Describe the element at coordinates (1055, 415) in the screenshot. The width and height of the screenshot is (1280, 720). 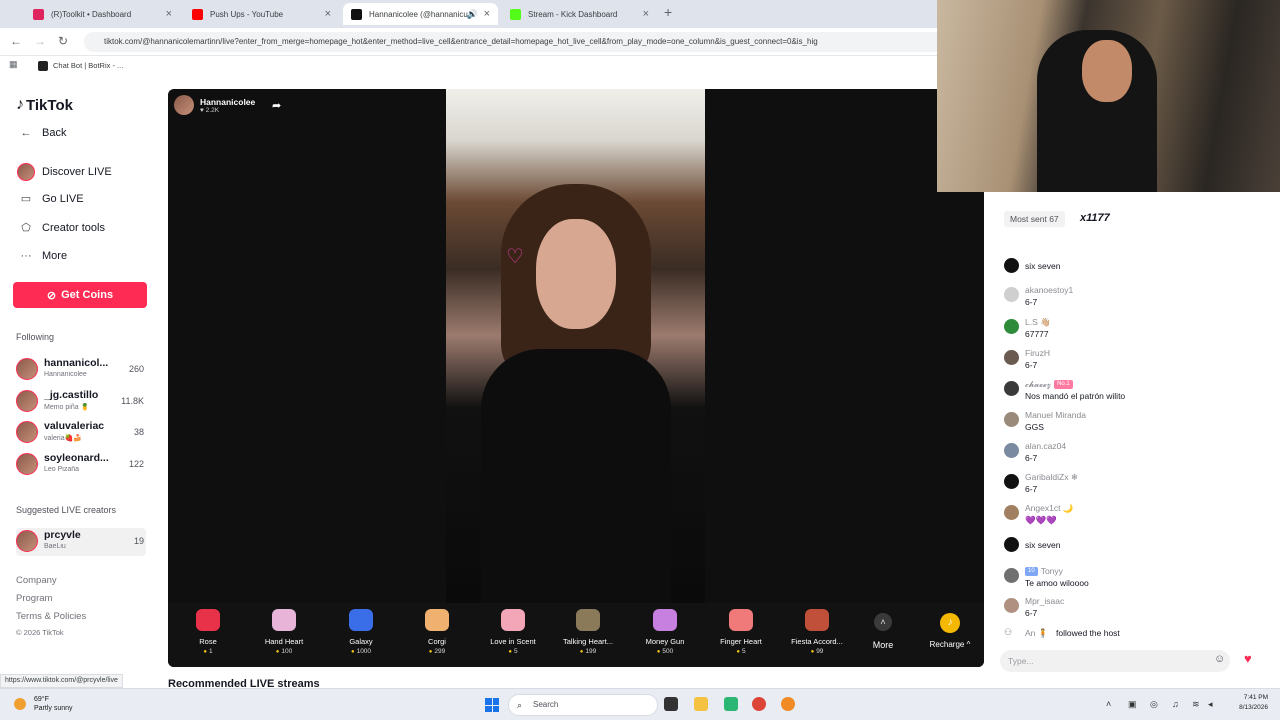
I see `chat-username: Manuel Miranda` at that location.